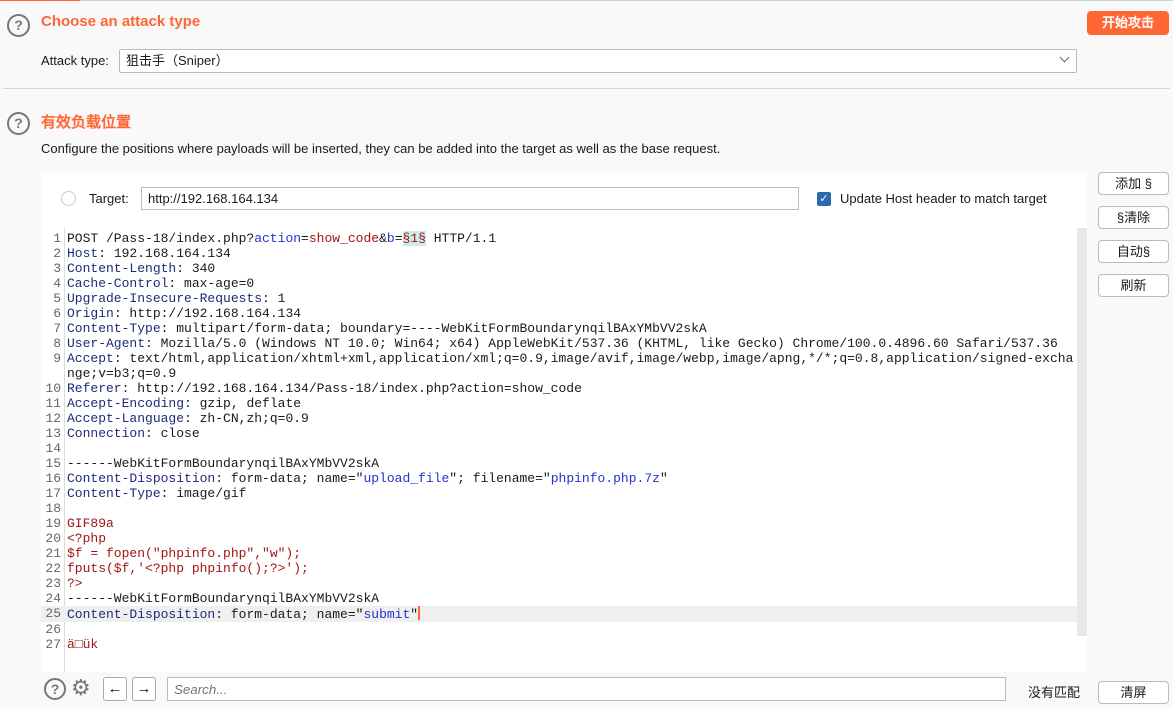 This screenshot has height=708, width=1173. Describe the element at coordinates (586, 689) in the screenshot. I see `search-input` at that location.